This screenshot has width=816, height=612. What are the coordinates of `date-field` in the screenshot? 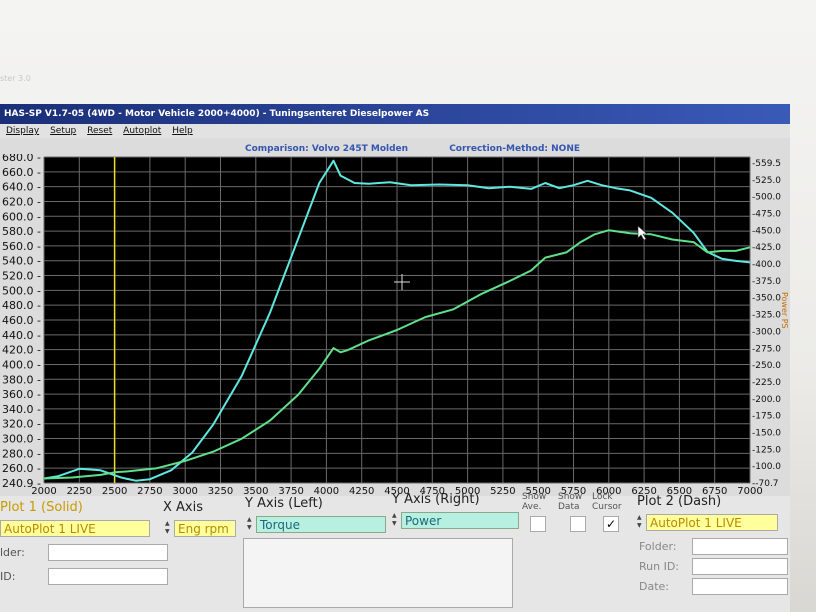 It's located at (740, 586).